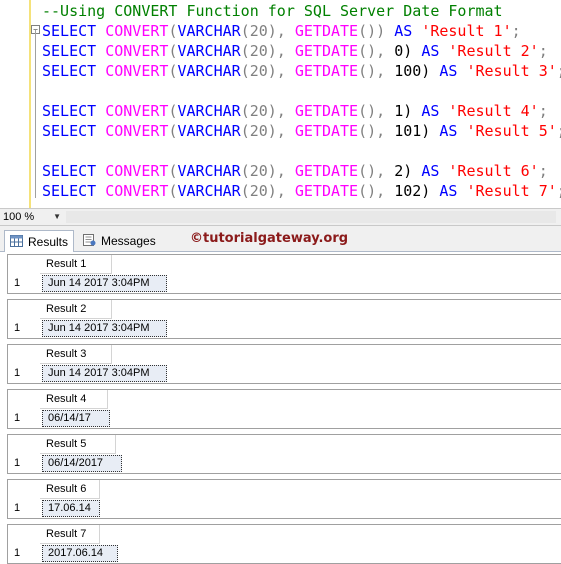 The width and height of the screenshot is (561, 564). Describe the element at coordinates (284, 454) in the screenshot. I see `result-grid: Result 5 1 06/14/2017` at that location.